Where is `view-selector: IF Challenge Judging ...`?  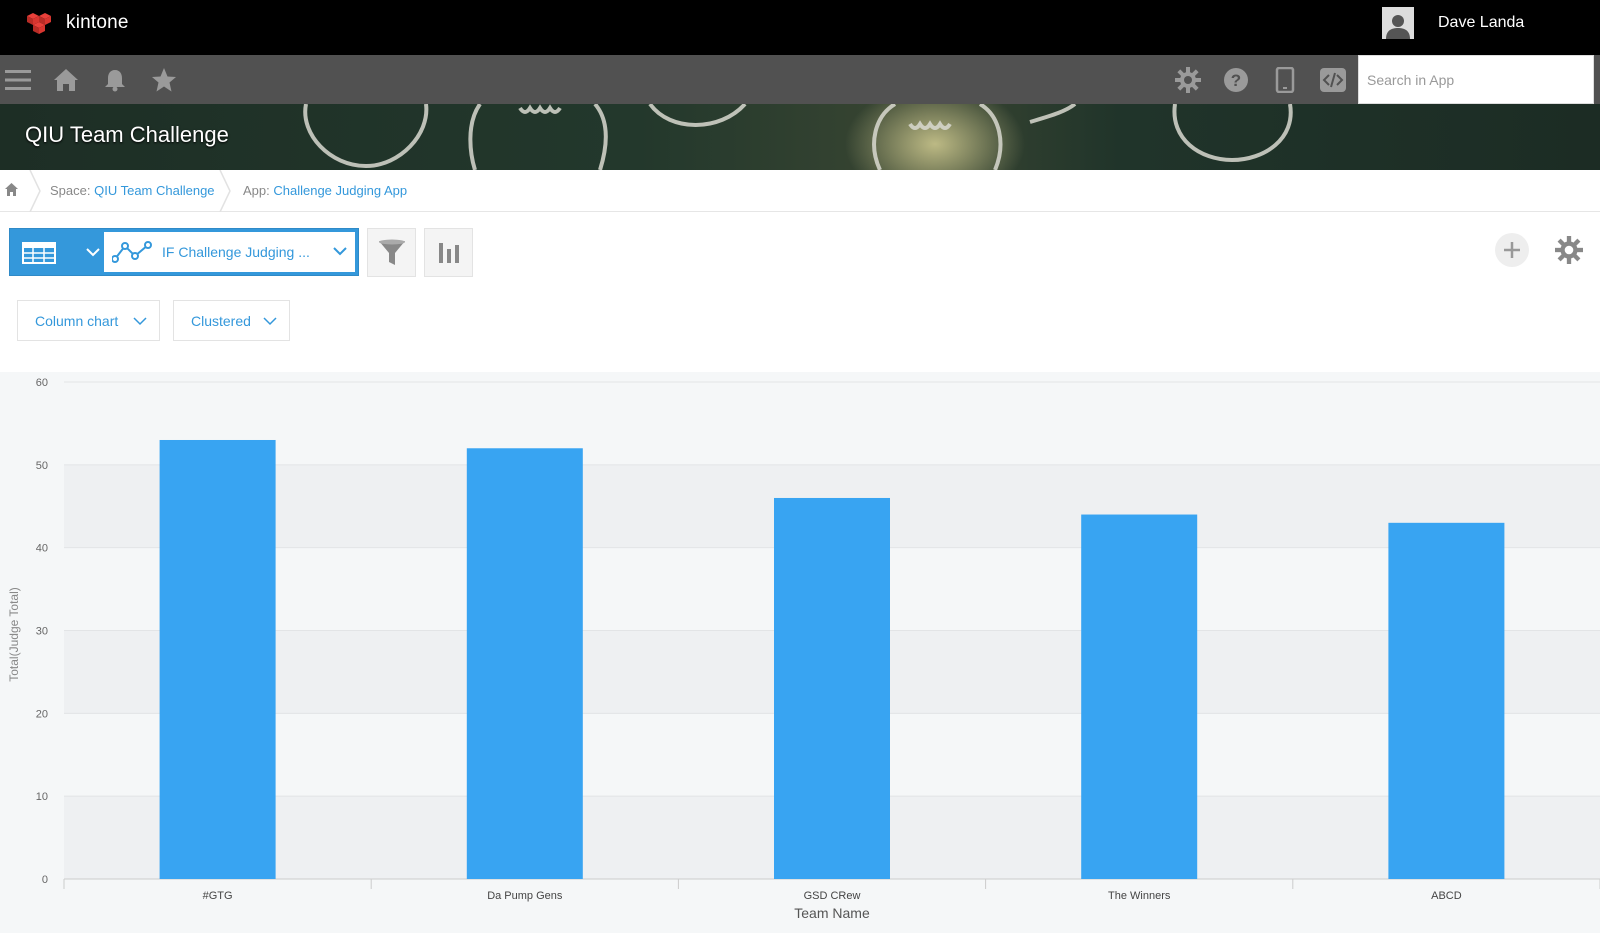
view-selector: IF Challenge Judging ... is located at coordinates (184, 252).